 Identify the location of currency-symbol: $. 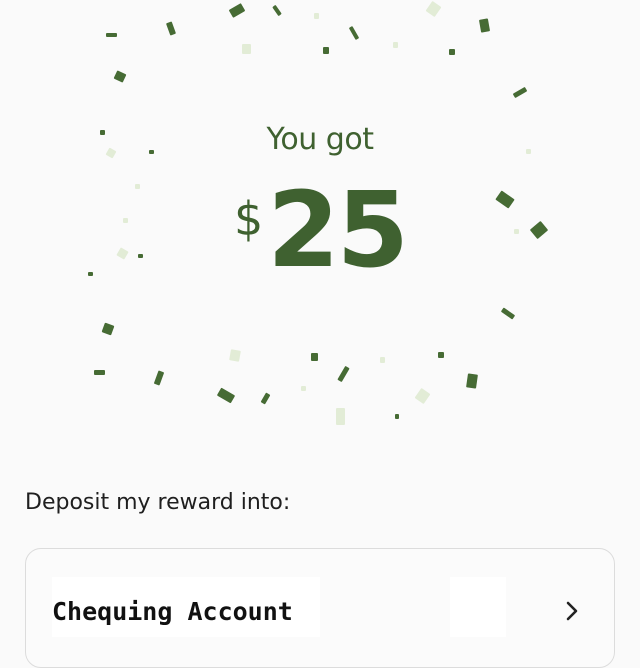
(248, 219).